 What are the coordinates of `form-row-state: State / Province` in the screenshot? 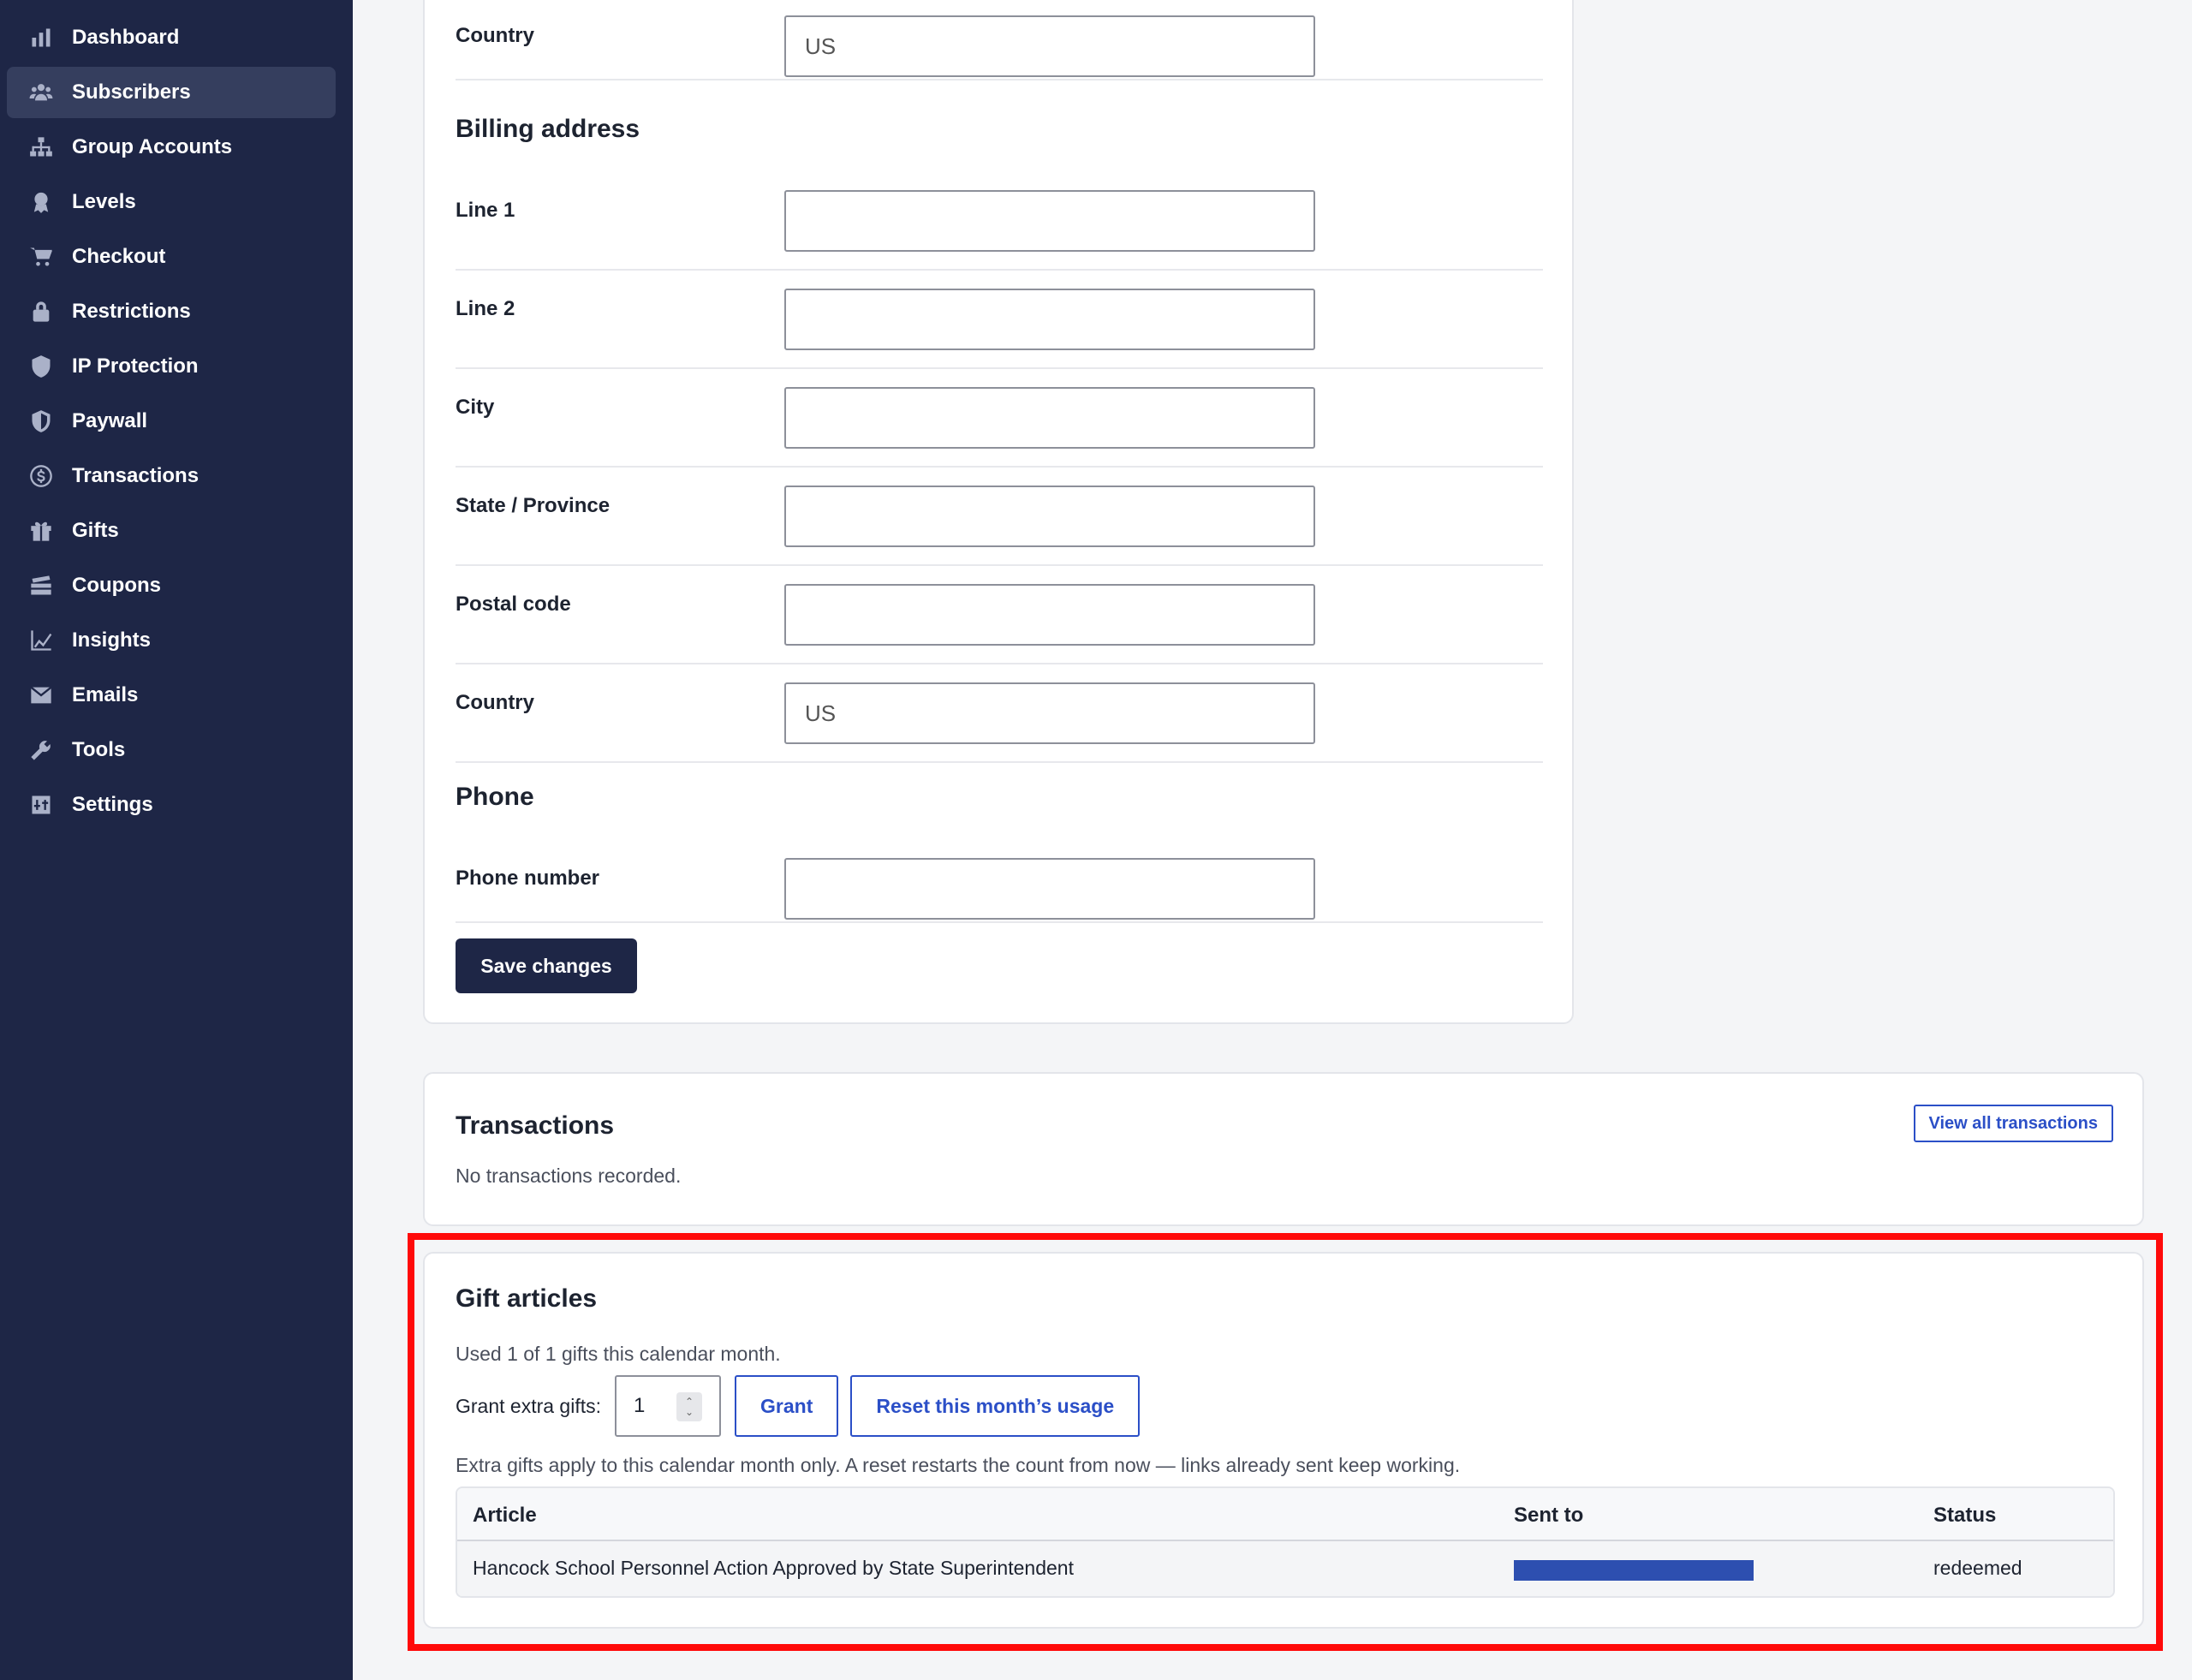 It's located at (999, 526).